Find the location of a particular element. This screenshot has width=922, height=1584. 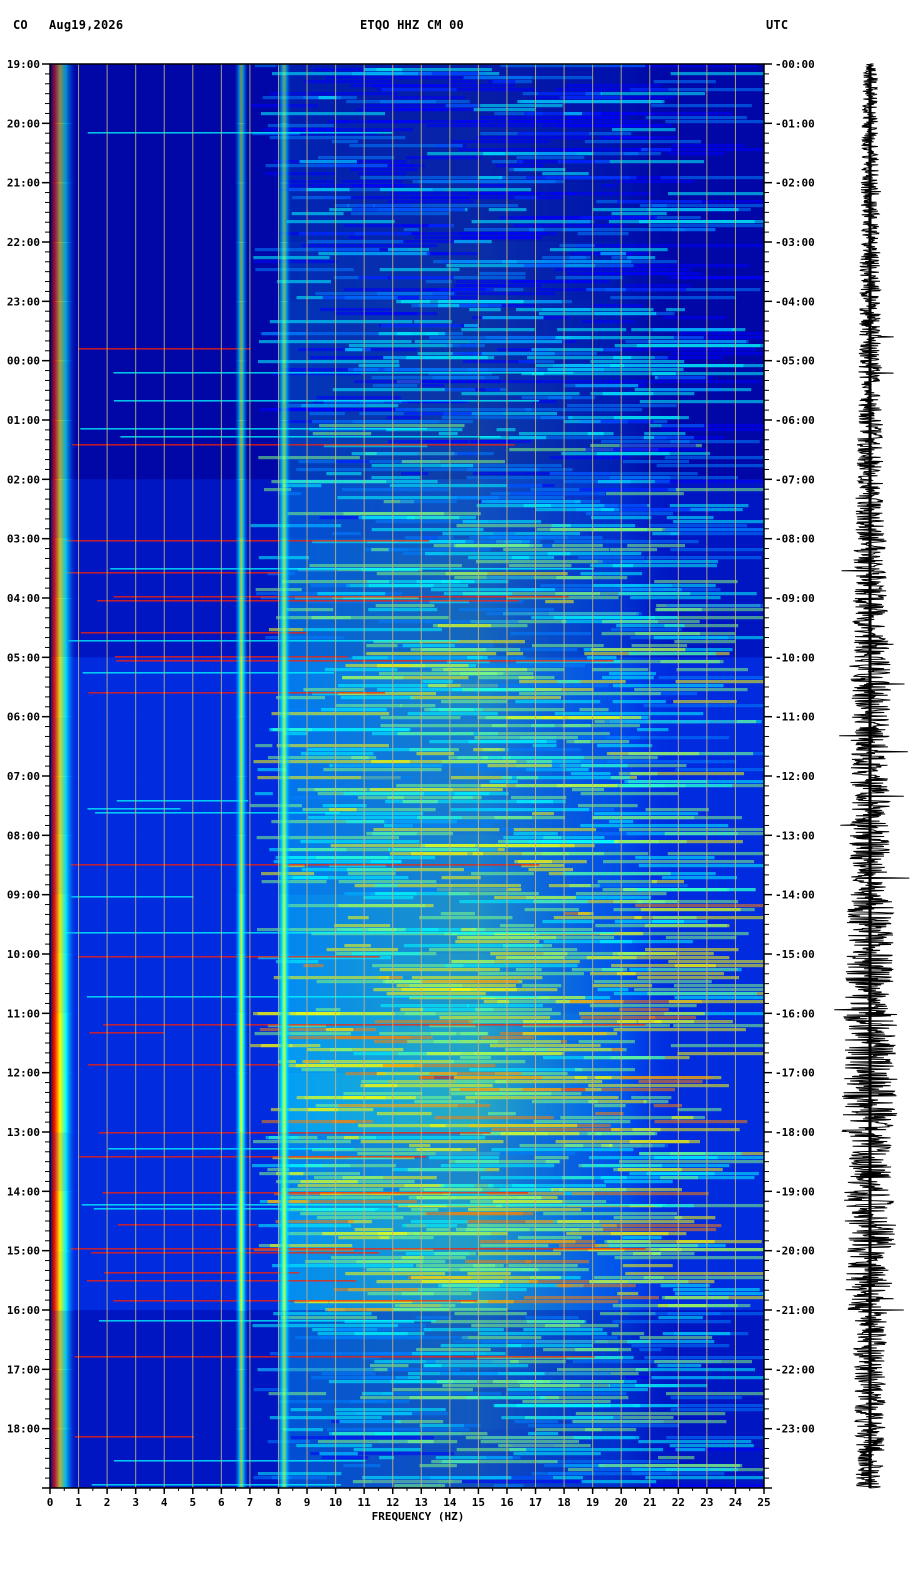

right-time-label: -18:00 is located at coordinates (795, 1132).